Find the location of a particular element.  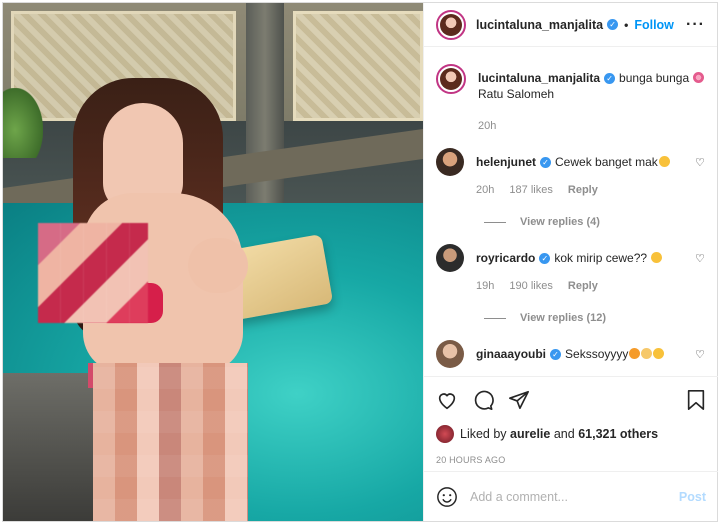

likes-summary: Liked by aurelie and 61,321 others is located at coordinates (571, 434).